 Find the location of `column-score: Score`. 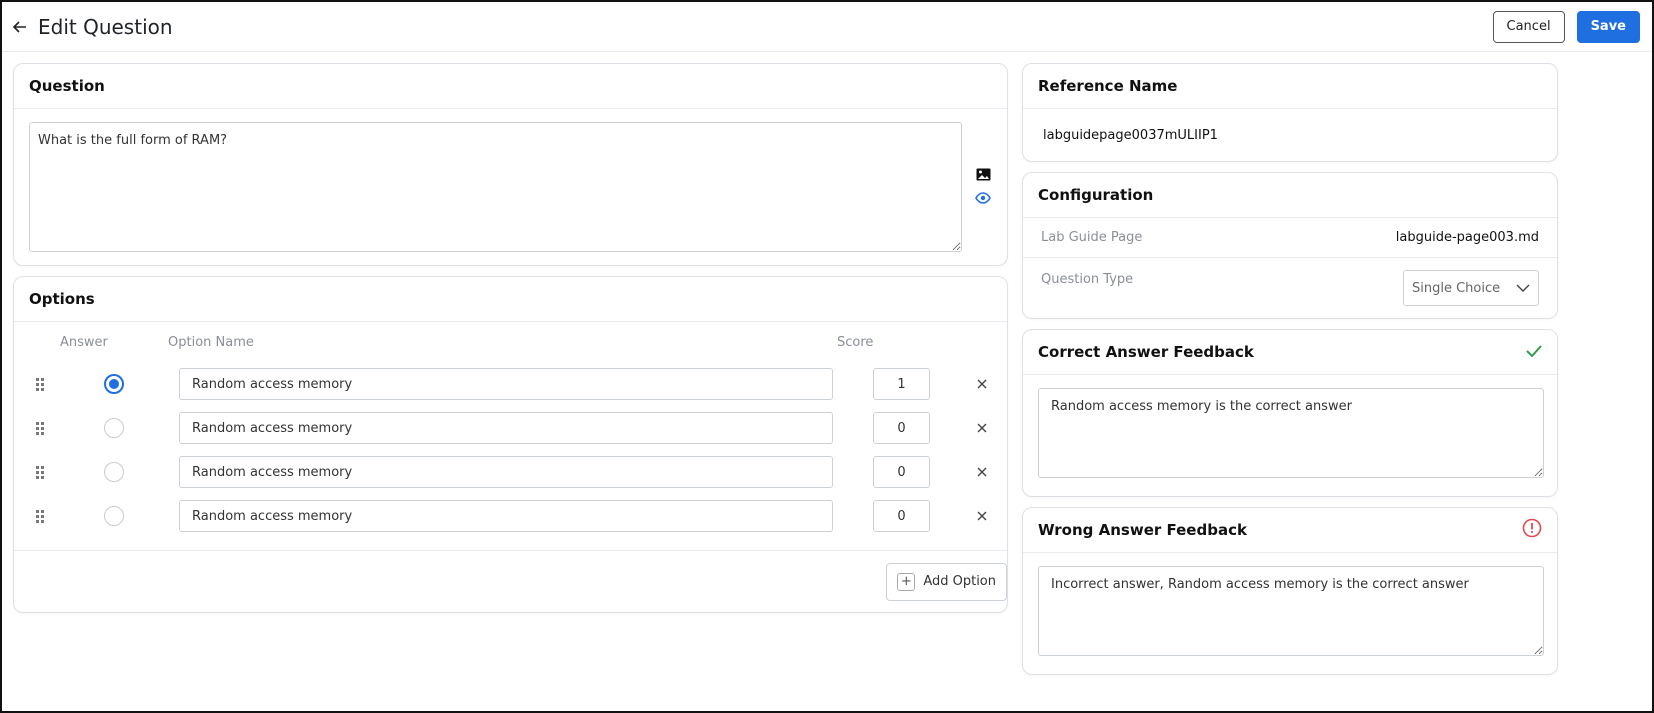

column-score: Score is located at coordinates (855, 342).